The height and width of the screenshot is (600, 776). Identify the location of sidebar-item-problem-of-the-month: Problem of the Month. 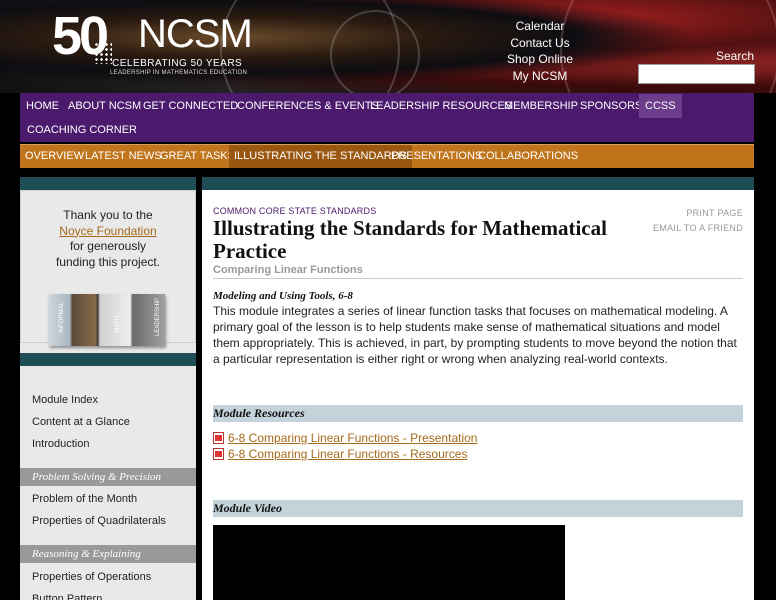
(108, 499).